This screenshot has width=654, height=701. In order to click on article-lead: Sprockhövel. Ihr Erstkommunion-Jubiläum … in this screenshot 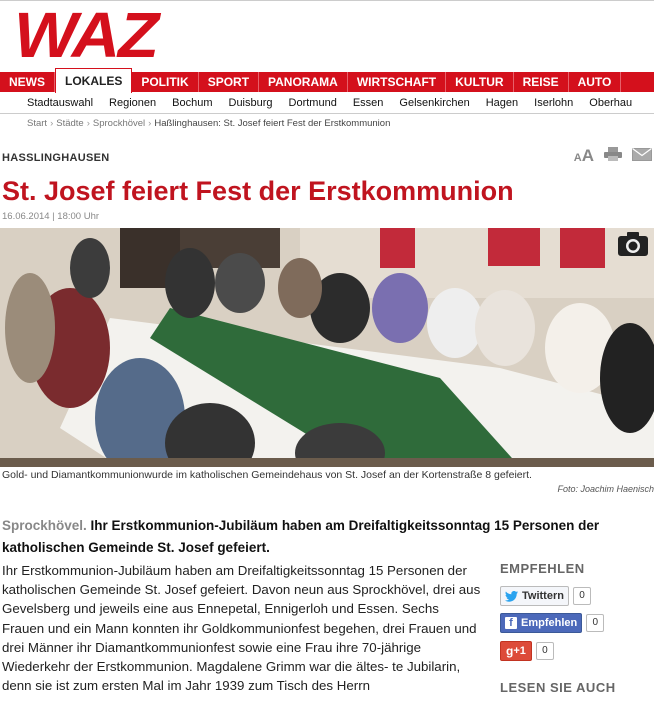, I will do `click(327, 537)`.